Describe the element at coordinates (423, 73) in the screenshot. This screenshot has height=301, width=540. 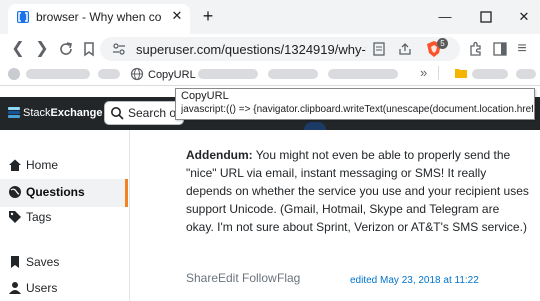
I see `more-bookmarks-icon: »` at that location.